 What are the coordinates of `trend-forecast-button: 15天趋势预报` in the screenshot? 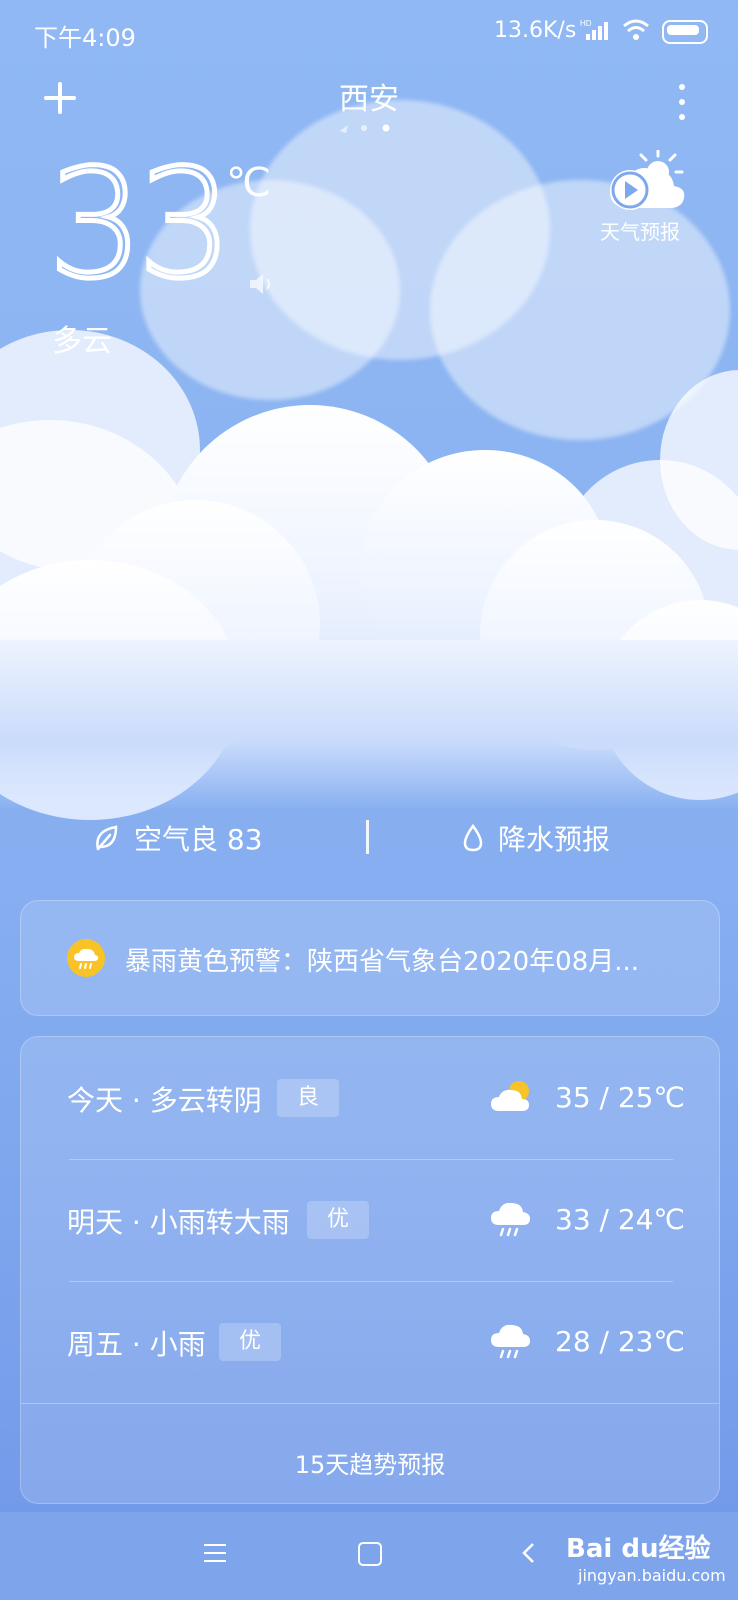 It's located at (370, 1462).